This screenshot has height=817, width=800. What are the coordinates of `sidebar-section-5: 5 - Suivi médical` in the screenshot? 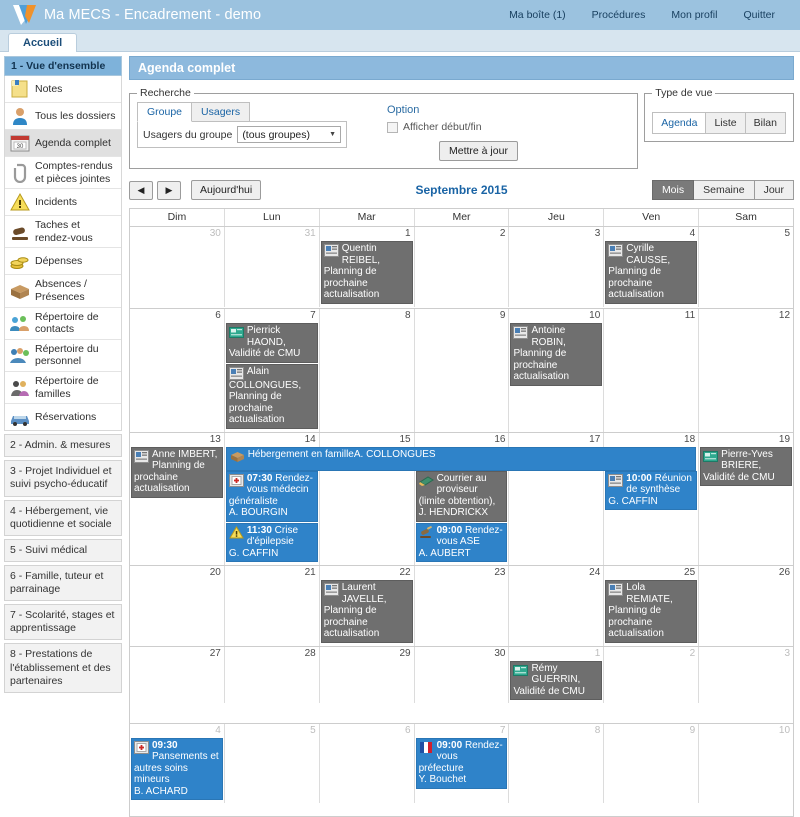 It's located at (63, 550).